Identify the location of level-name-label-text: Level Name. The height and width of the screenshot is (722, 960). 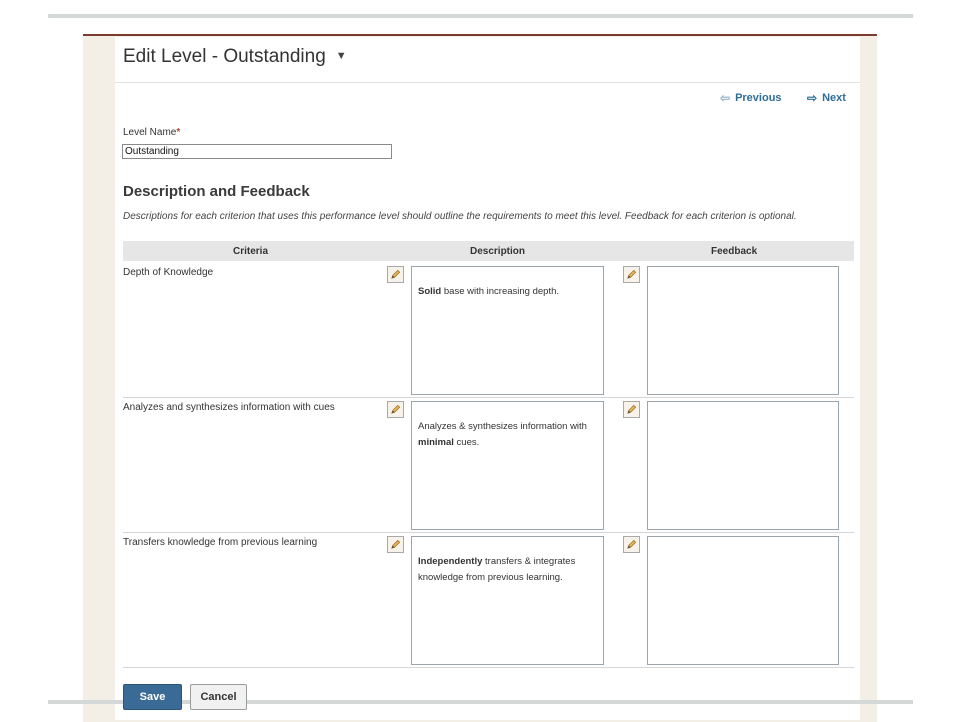
(150, 132).